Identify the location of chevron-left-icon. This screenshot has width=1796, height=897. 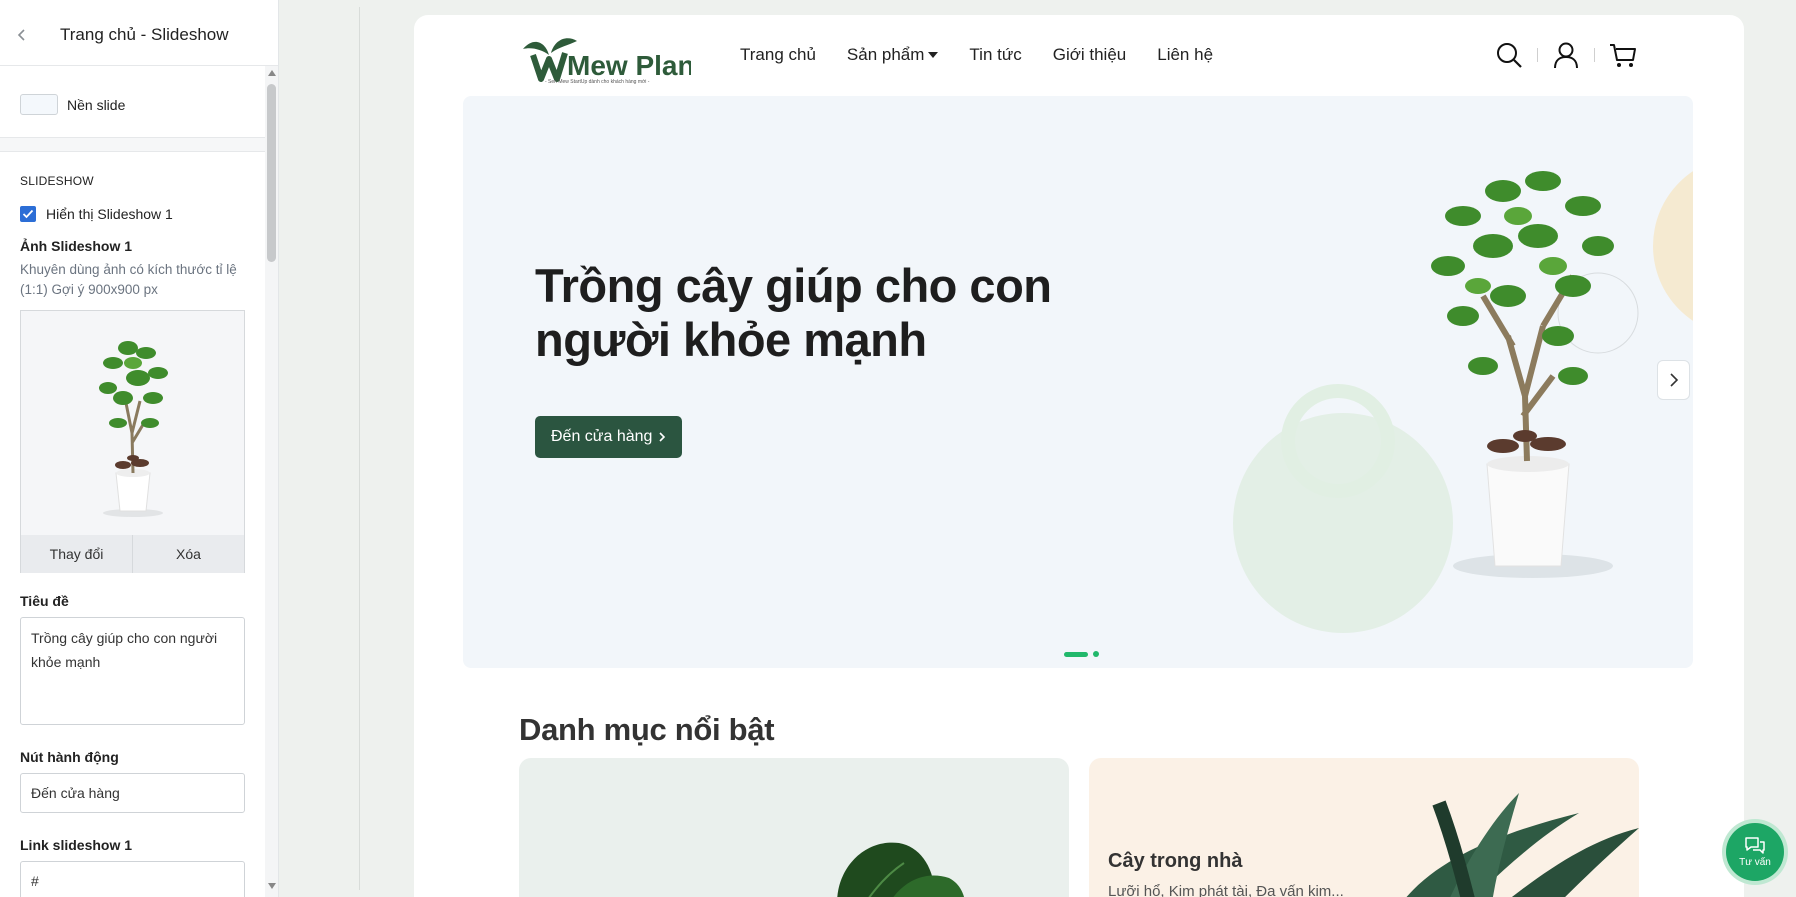
(21, 34).